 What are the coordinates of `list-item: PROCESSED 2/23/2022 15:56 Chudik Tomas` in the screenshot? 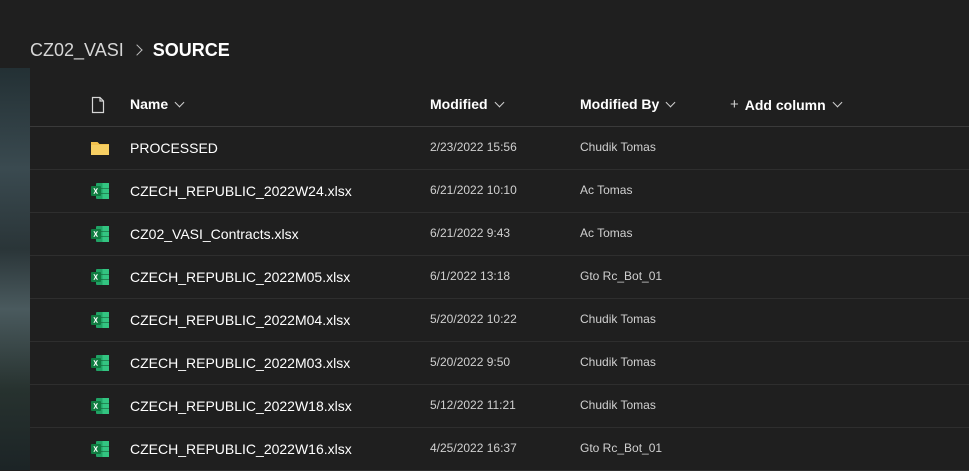 It's located at (499, 148).